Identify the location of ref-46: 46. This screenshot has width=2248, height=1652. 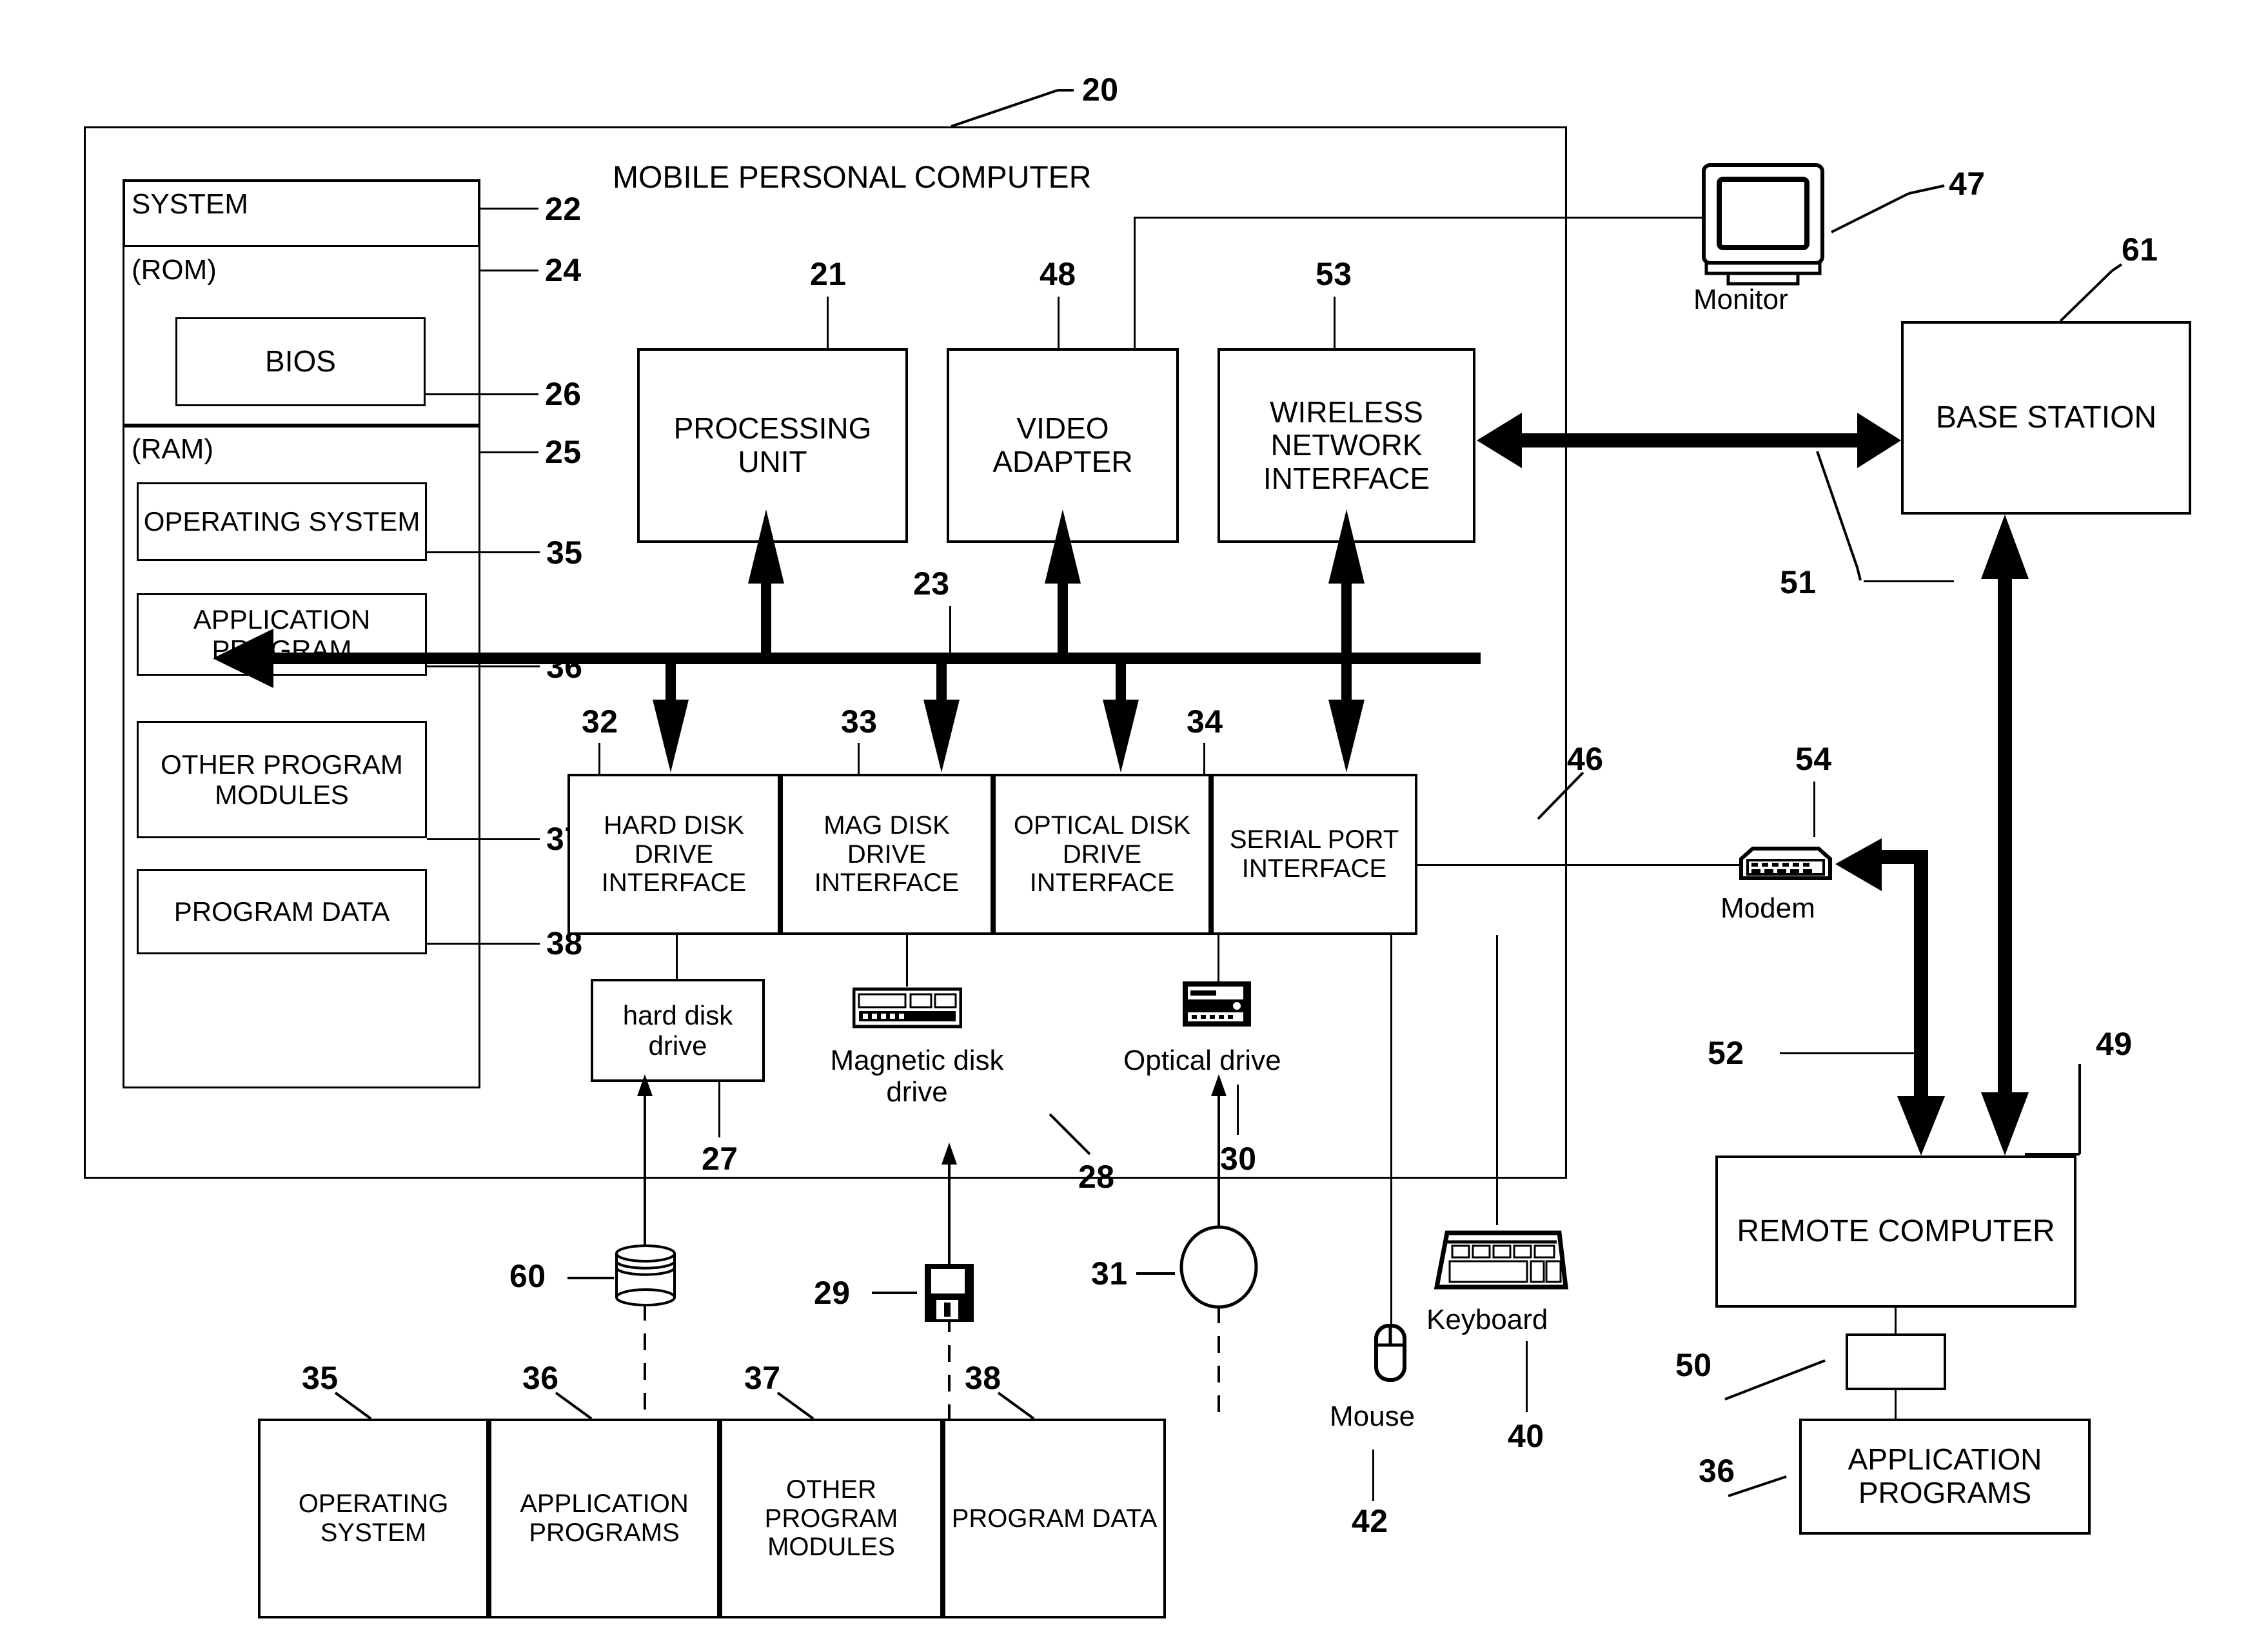
(1585, 759).